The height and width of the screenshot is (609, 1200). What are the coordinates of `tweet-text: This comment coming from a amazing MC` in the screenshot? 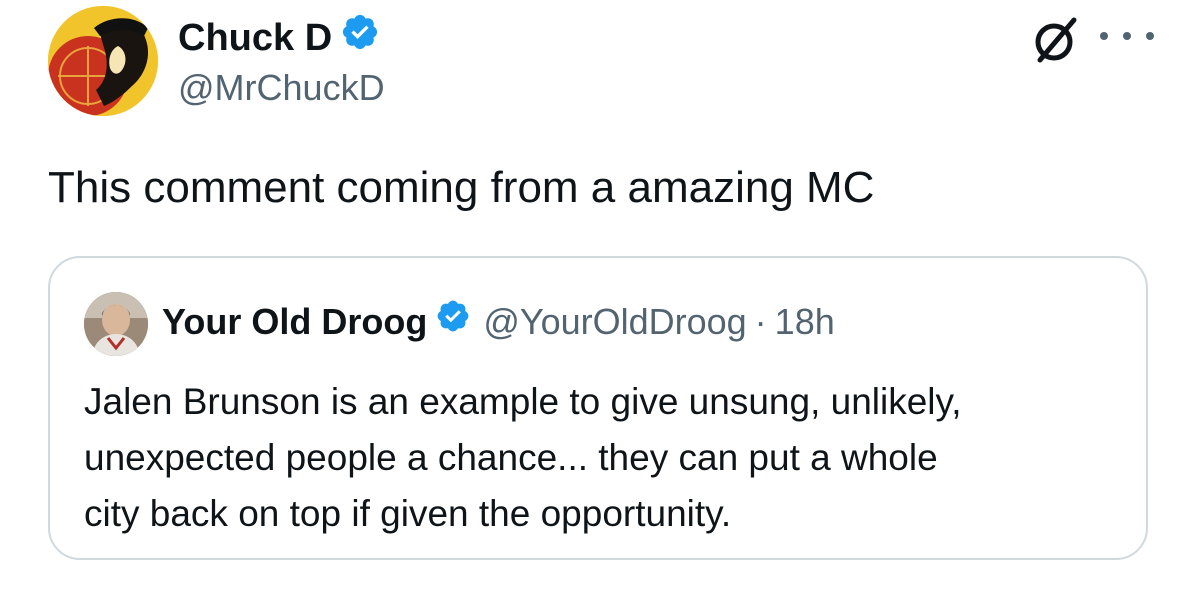 It's located at (461, 187).